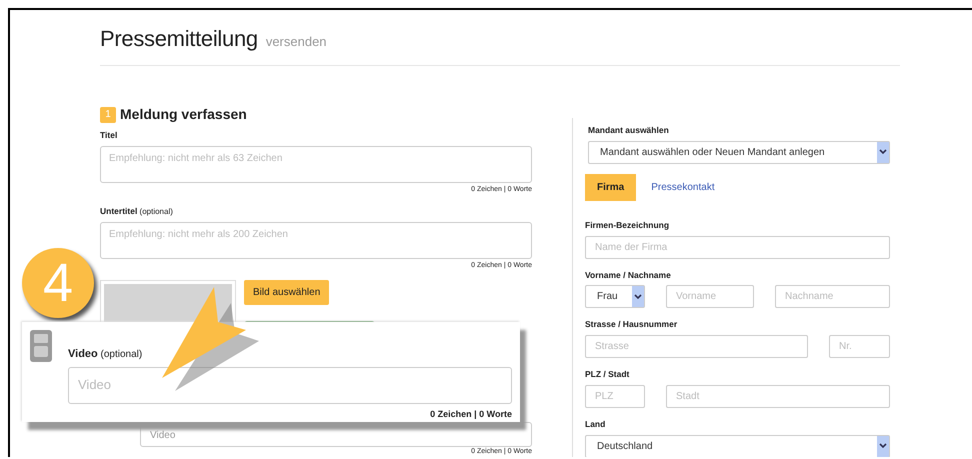  What do you see at coordinates (631, 324) in the screenshot?
I see `field-label: Strasse / Hausnummer` at bounding box center [631, 324].